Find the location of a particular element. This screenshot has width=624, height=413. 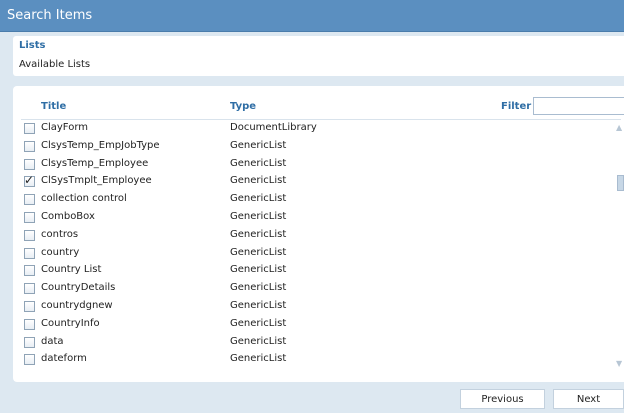

checkmark-icon: ✓ is located at coordinates (29, 180).